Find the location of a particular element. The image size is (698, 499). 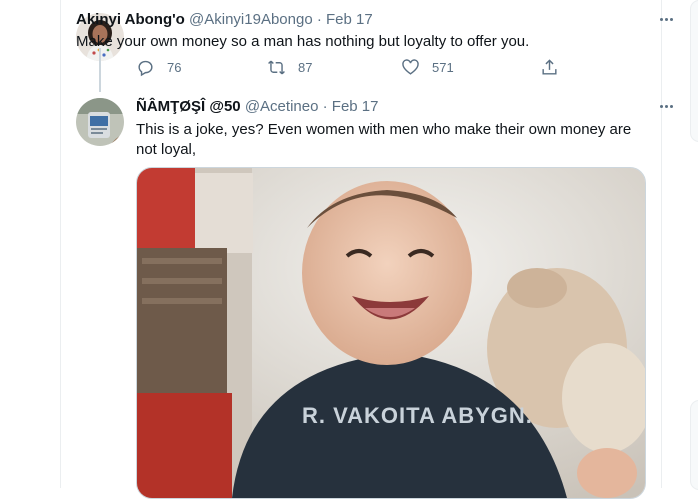

retweet-count: 87 is located at coordinates (305, 67).